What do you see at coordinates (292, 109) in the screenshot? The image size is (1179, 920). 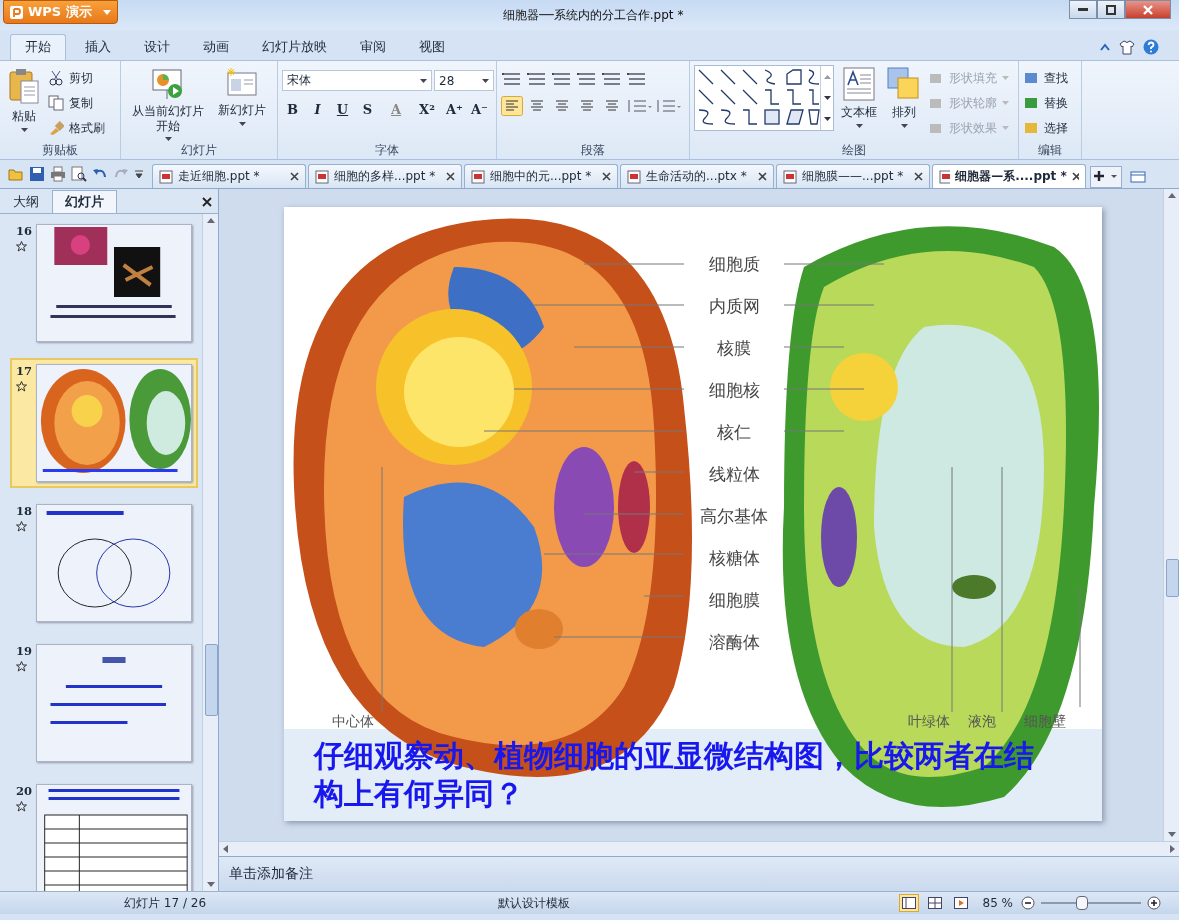 I see `font-format-button: B` at bounding box center [292, 109].